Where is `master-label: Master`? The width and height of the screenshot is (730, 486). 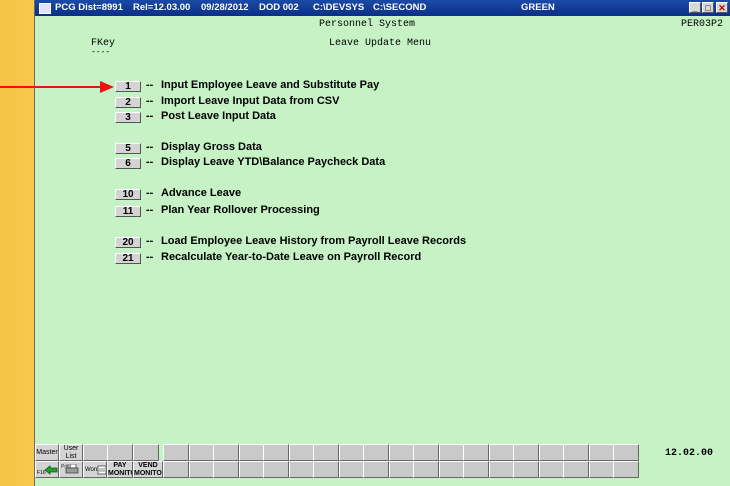 master-label: Master is located at coordinates (47, 452).